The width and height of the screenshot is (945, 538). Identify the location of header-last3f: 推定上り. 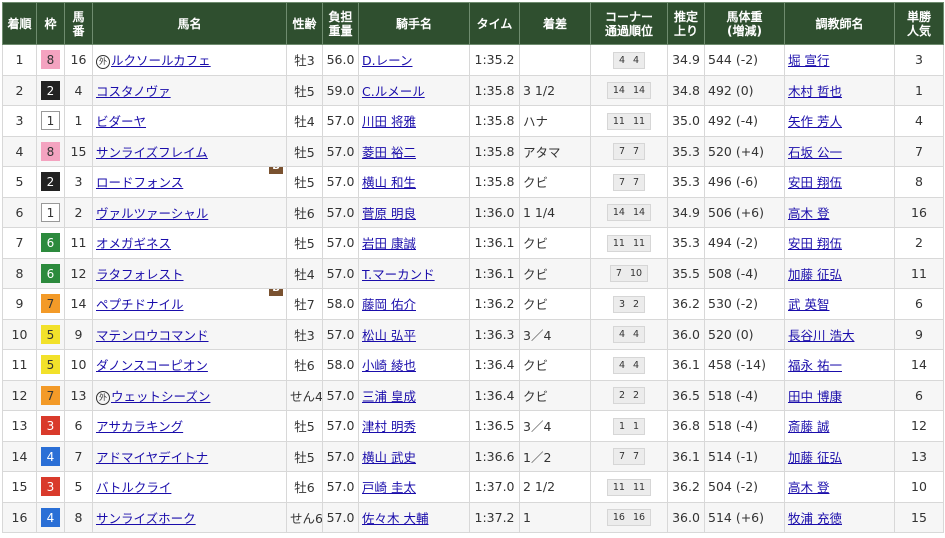
(686, 23).